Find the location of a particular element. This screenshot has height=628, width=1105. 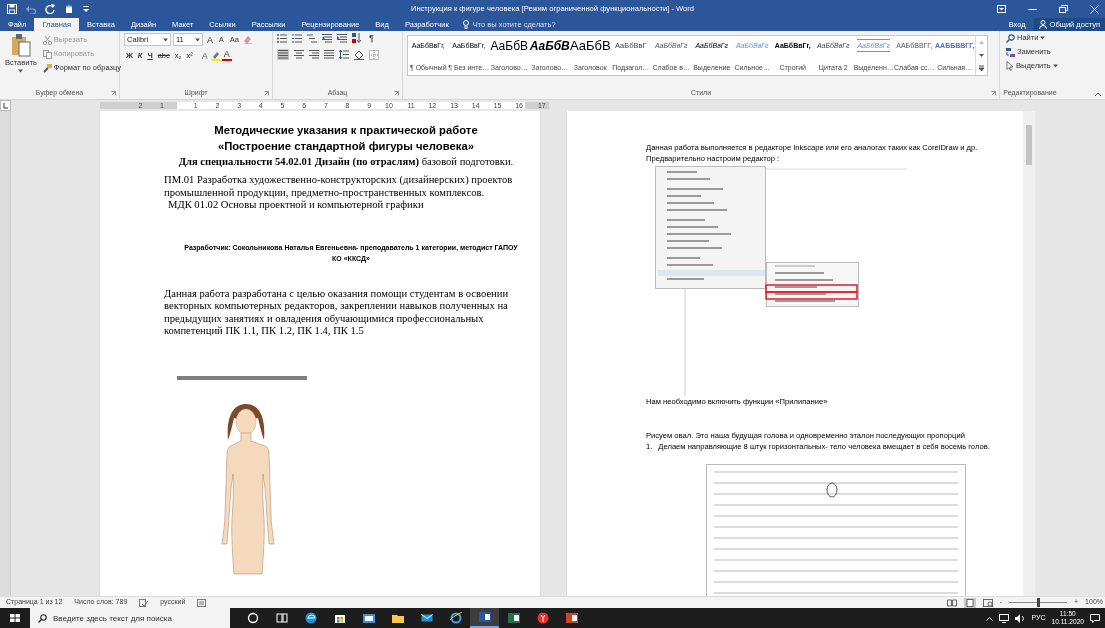

customize-icon is located at coordinates (86, 9).